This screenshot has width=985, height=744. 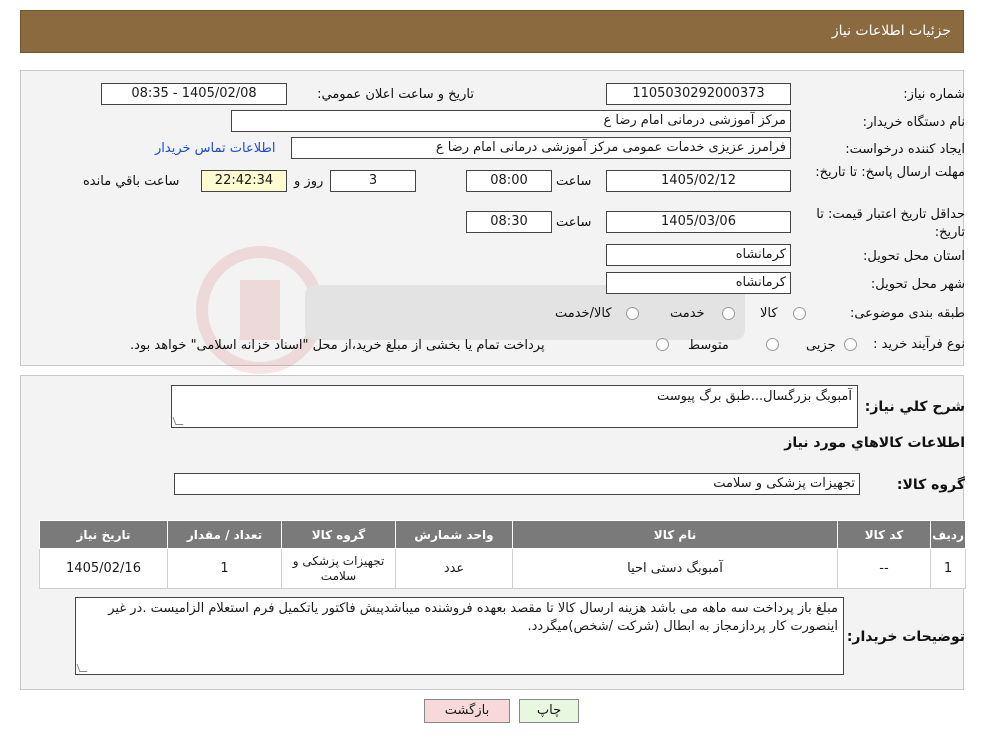 What do you see at coordinates (913, 122) in the screenshot?
I see `buyer-org-label: نام دستگاه خريدار:` at bounding box center [913, 122].